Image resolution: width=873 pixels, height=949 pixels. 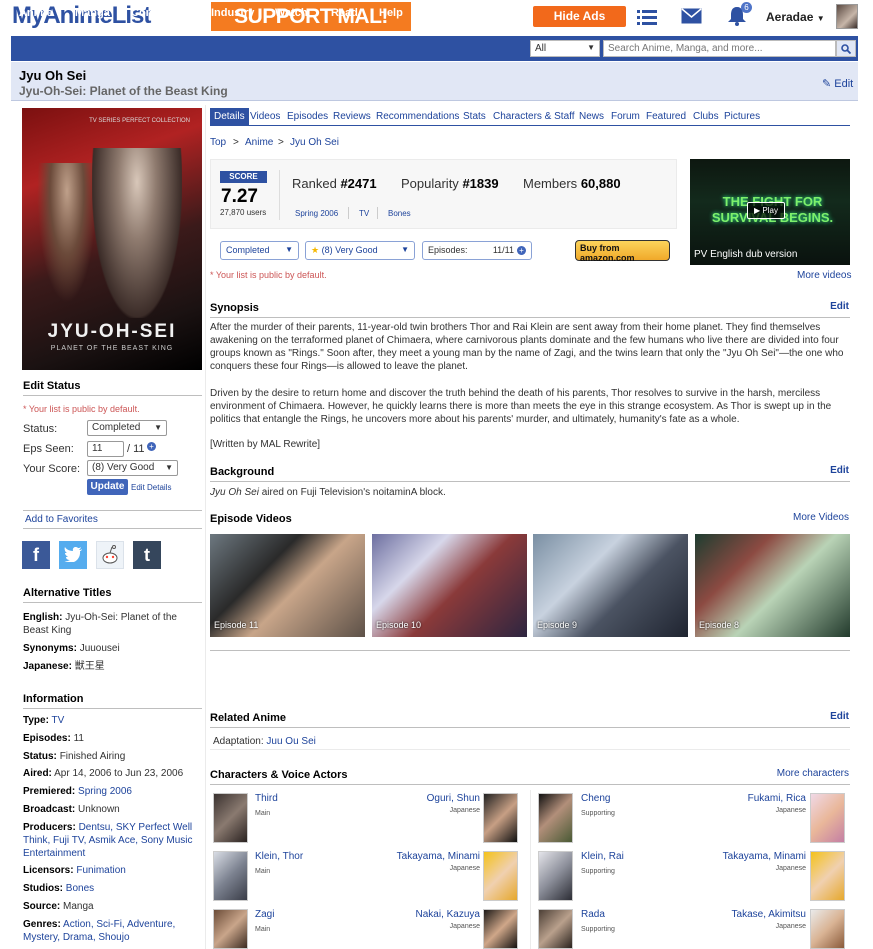 What do you see at coordinates (352, 116) in the screenshot?
I see `tab-reviews: Reviews` at bounding box center [352, 116].